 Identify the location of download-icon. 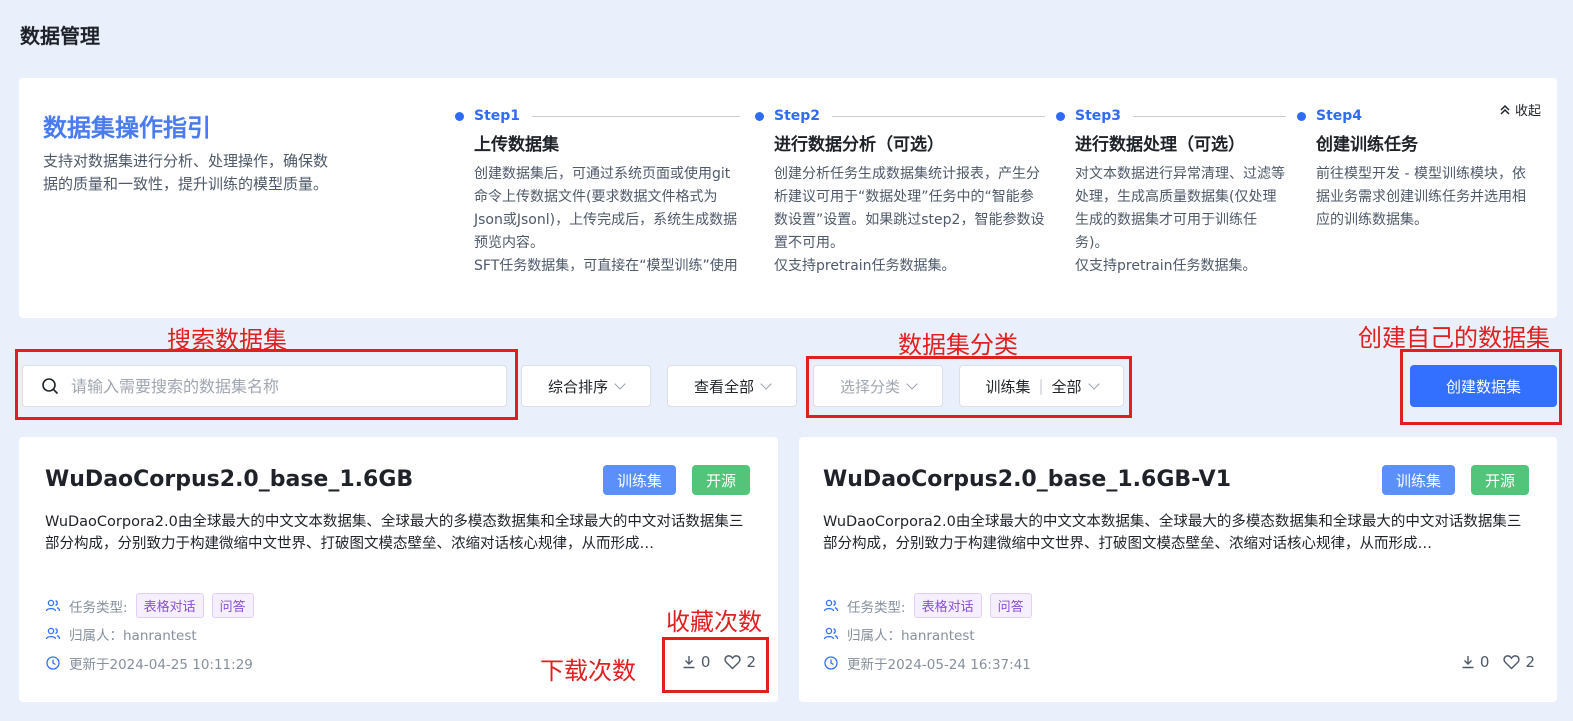
(1468, 662).